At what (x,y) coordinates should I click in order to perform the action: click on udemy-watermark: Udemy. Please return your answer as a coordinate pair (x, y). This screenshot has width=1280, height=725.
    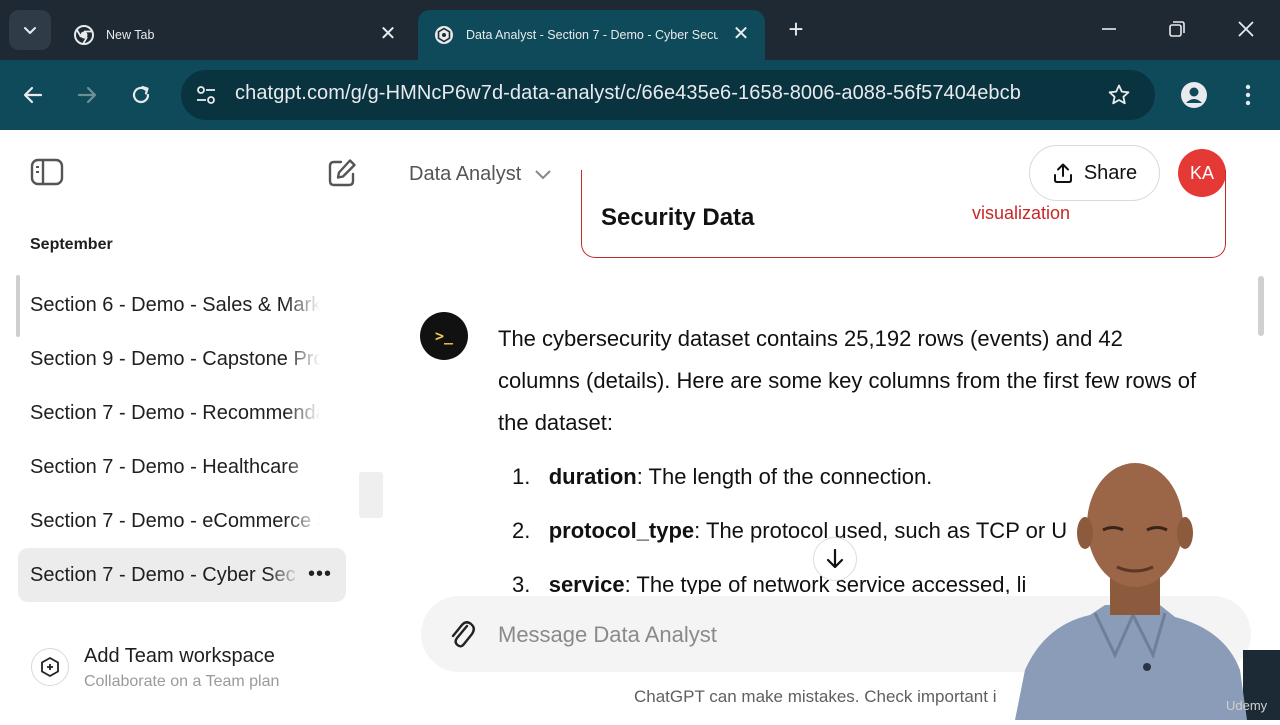
    Looking at the image, I should click on (1247, 705).